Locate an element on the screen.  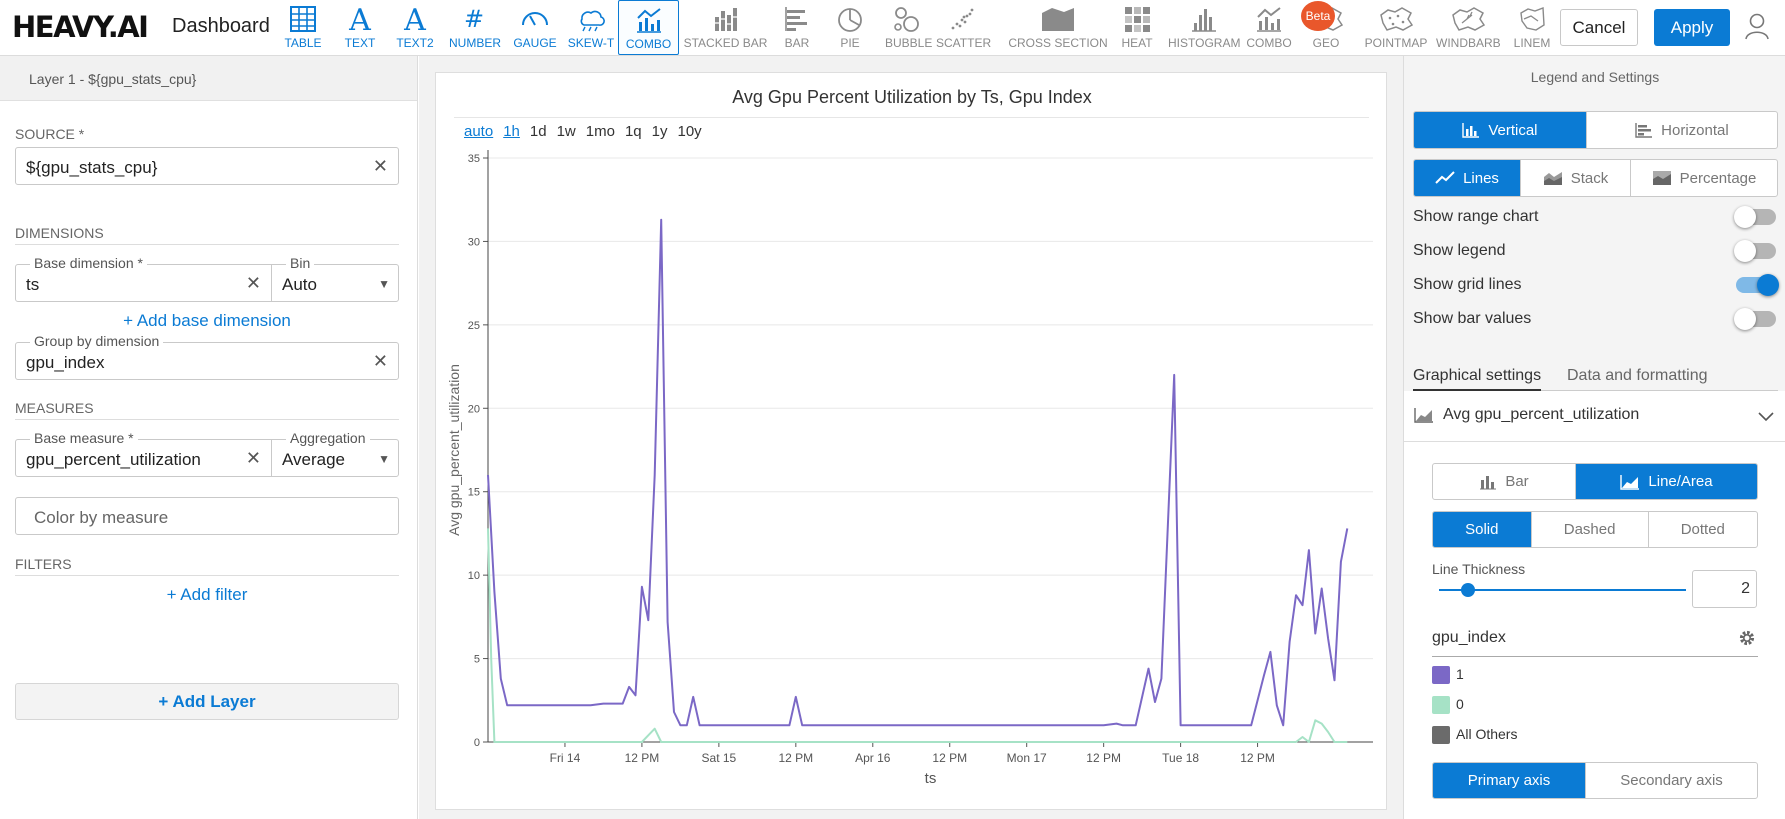
chart-type-bar: BAR is located at coordinates (797, 27).